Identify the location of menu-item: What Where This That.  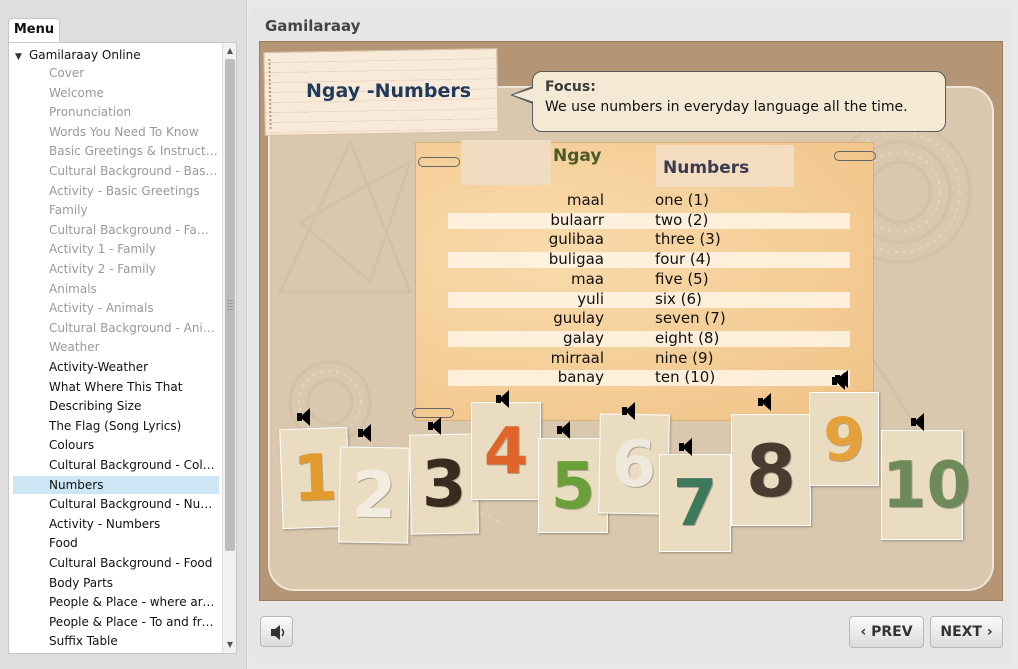
(116, 387).